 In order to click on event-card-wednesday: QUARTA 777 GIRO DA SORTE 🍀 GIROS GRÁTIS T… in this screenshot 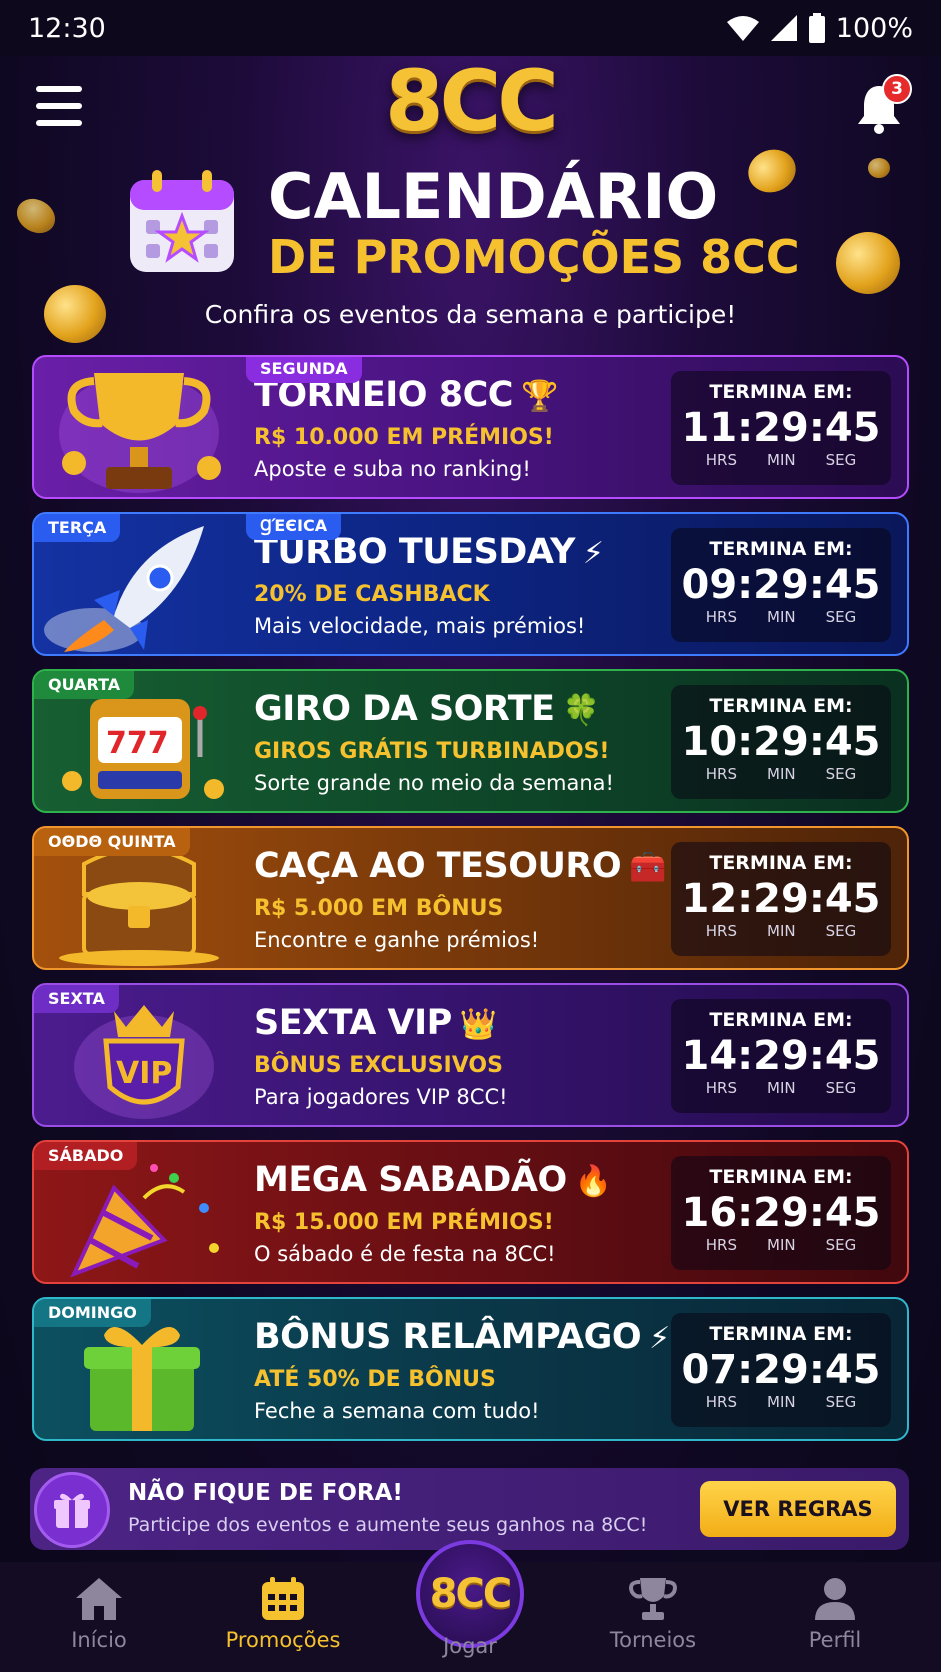, I will do `click(470, 741)`.